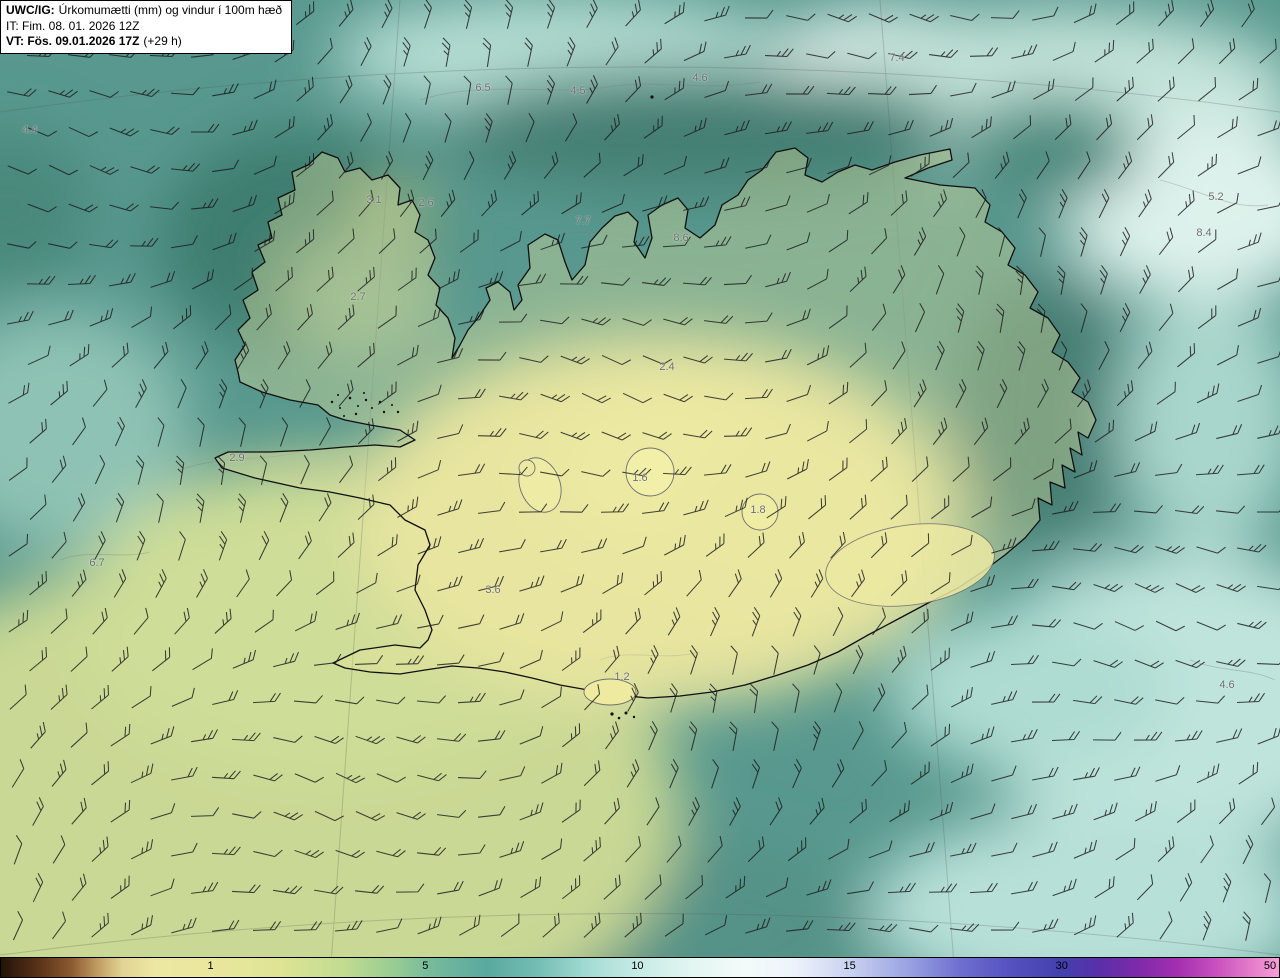 Image resolution: width=1280 pixels, height=978 pixels. I want to click on valid-time-line: VT: Fös. 09.01.2026 17Z (+29 h), so click(144, 42).